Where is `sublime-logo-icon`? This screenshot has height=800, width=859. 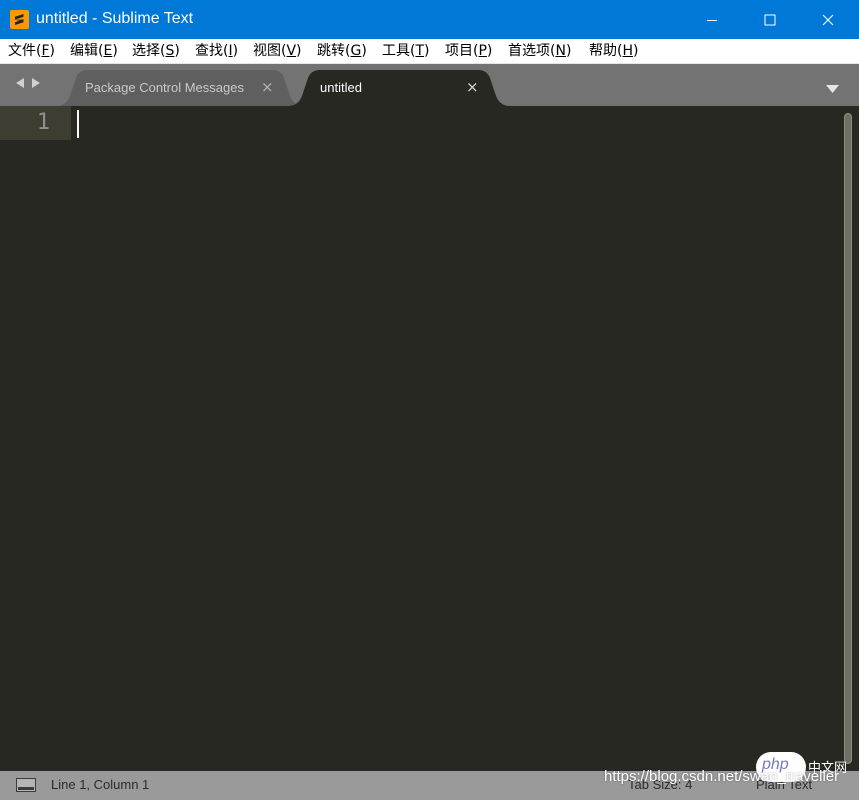
sublime-logo-icon is located at coordinates (19, 19).